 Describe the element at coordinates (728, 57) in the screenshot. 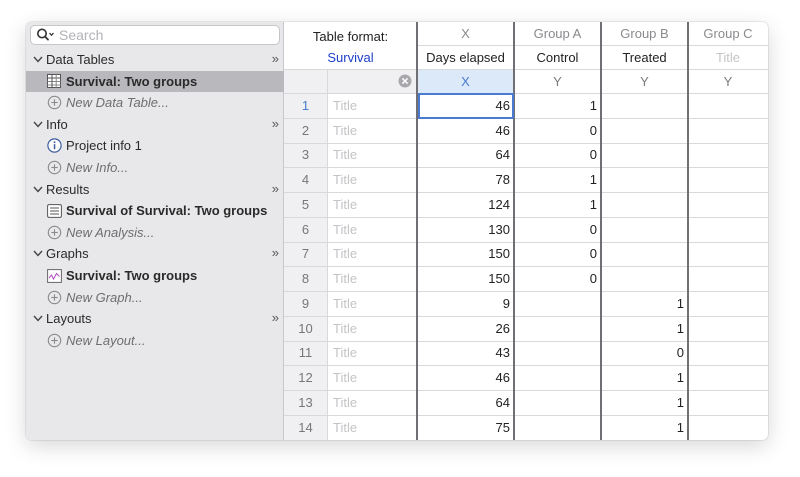

I see `column-title-field: Title` at that location.